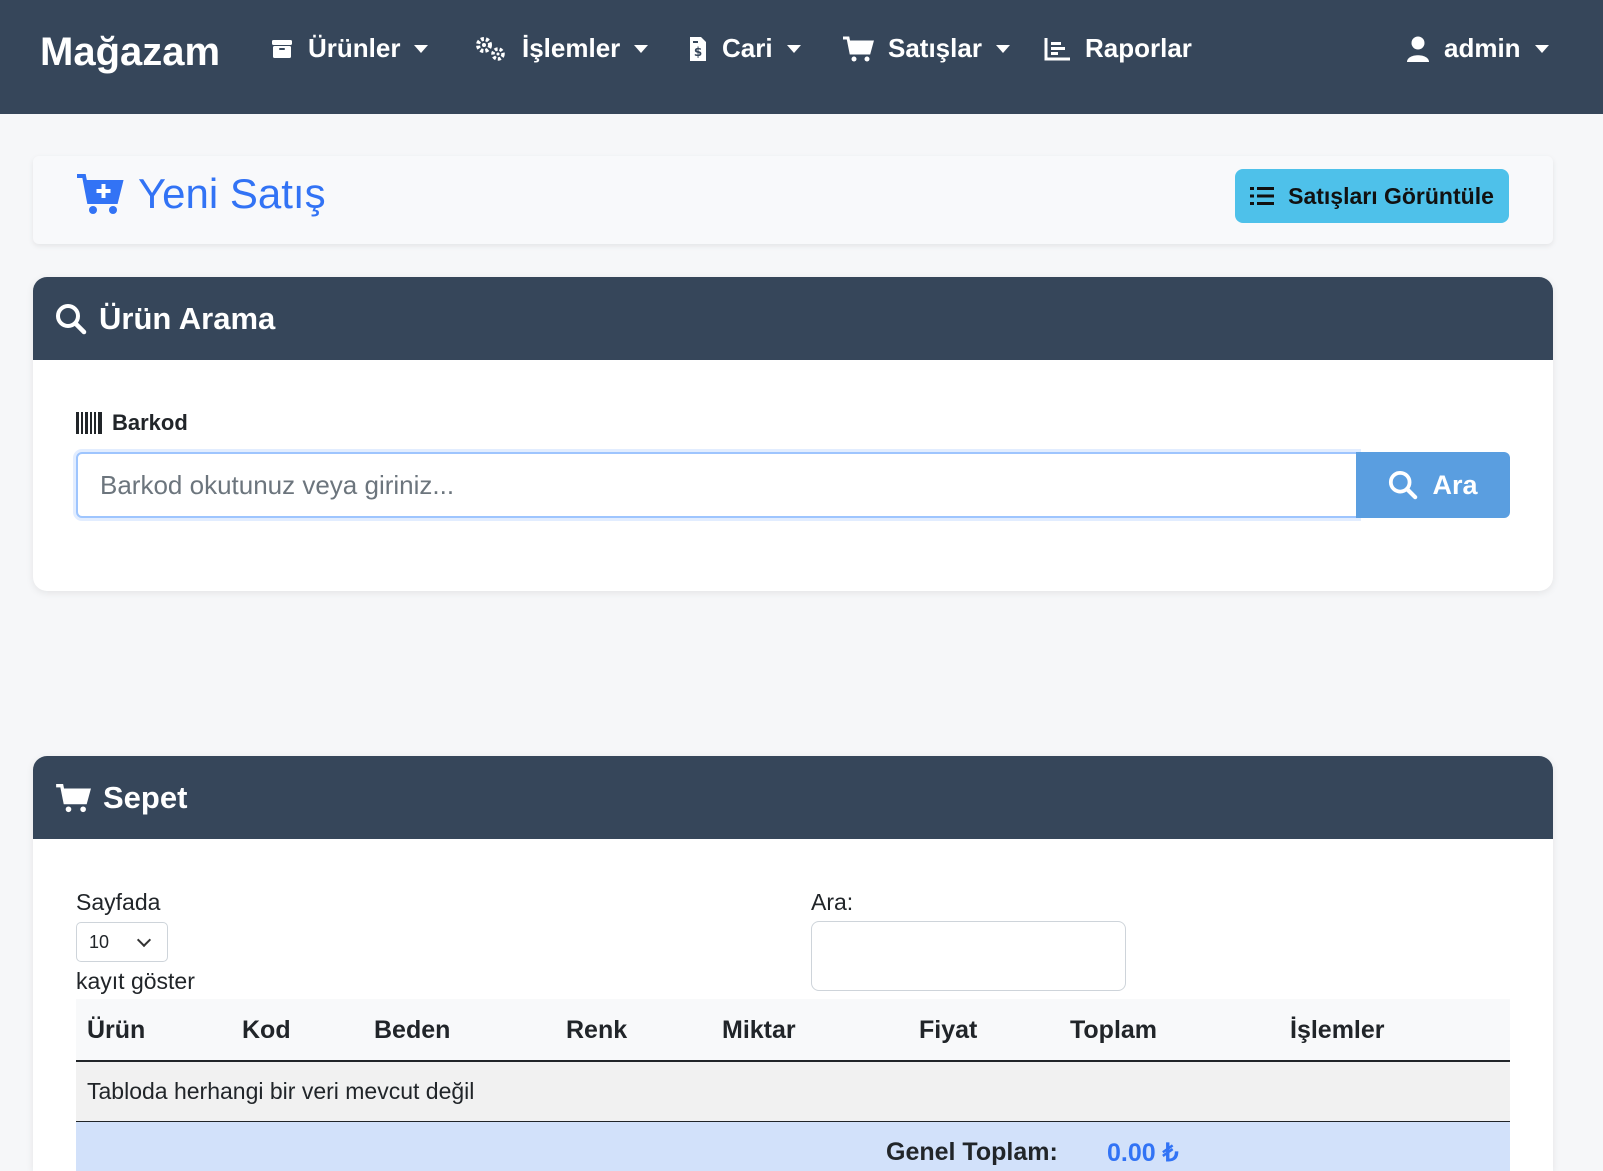  Describe the element at coordinates (130, 52) in the screenshot. I see `brand-logo: Mağazam` at that location.